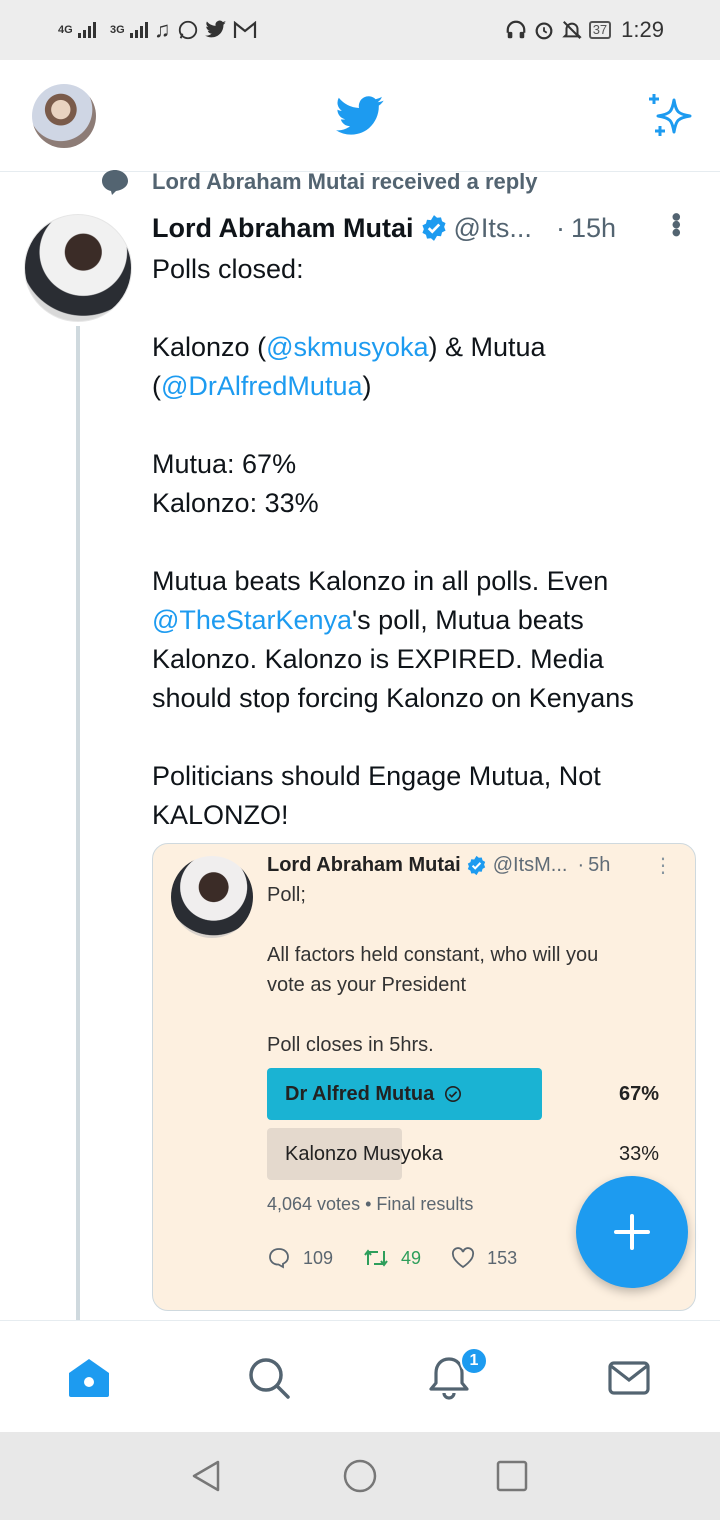 The height and width of the screenshot is (1520, 720). Describe the element at coordinates (426, 386) in the screenshot. I see `tweet-line: (@DrAlfredMutua)` at that location.